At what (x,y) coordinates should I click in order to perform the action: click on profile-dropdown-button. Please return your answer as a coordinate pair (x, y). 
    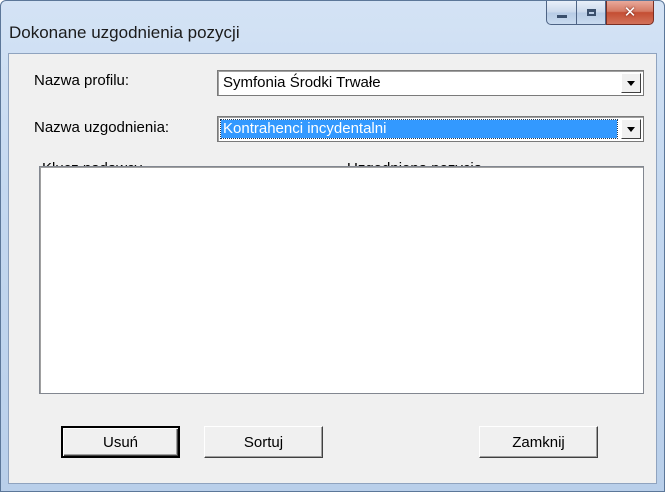
    Looking at the image, I should click on (631, 83).